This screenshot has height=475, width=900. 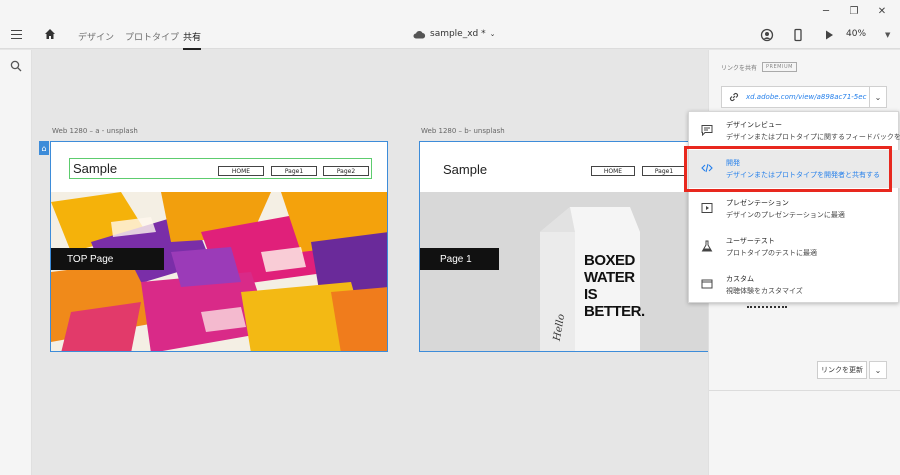 I want to click on minimize-icon: ─, so click(x=826, y=11).